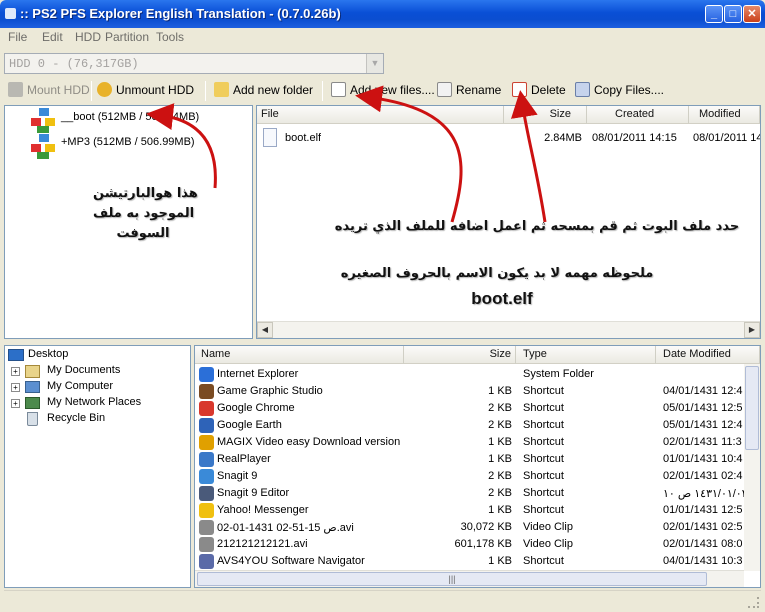  What do you see at coordinates (130, 117) in the screenshot?
I see `partition-item: __boot (512MB / 506.14MB)` at bounding box center [130, 117].